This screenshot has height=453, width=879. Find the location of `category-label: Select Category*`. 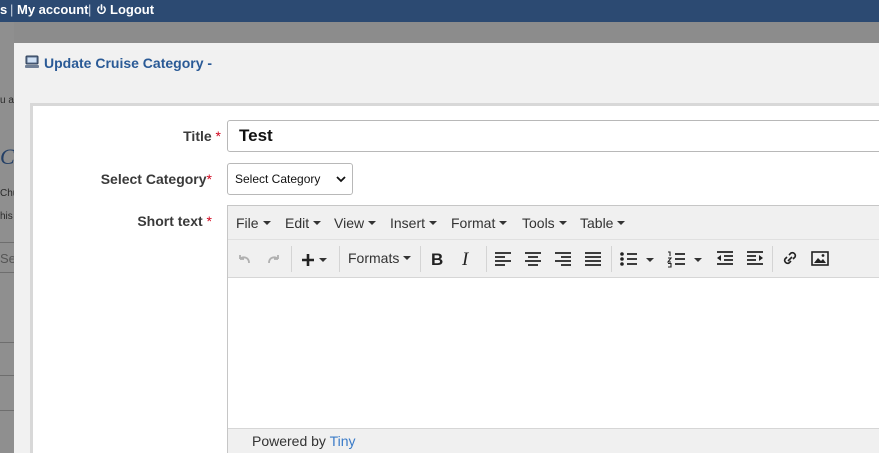

category-label: Select Category* is located at coordinates (156, 179).